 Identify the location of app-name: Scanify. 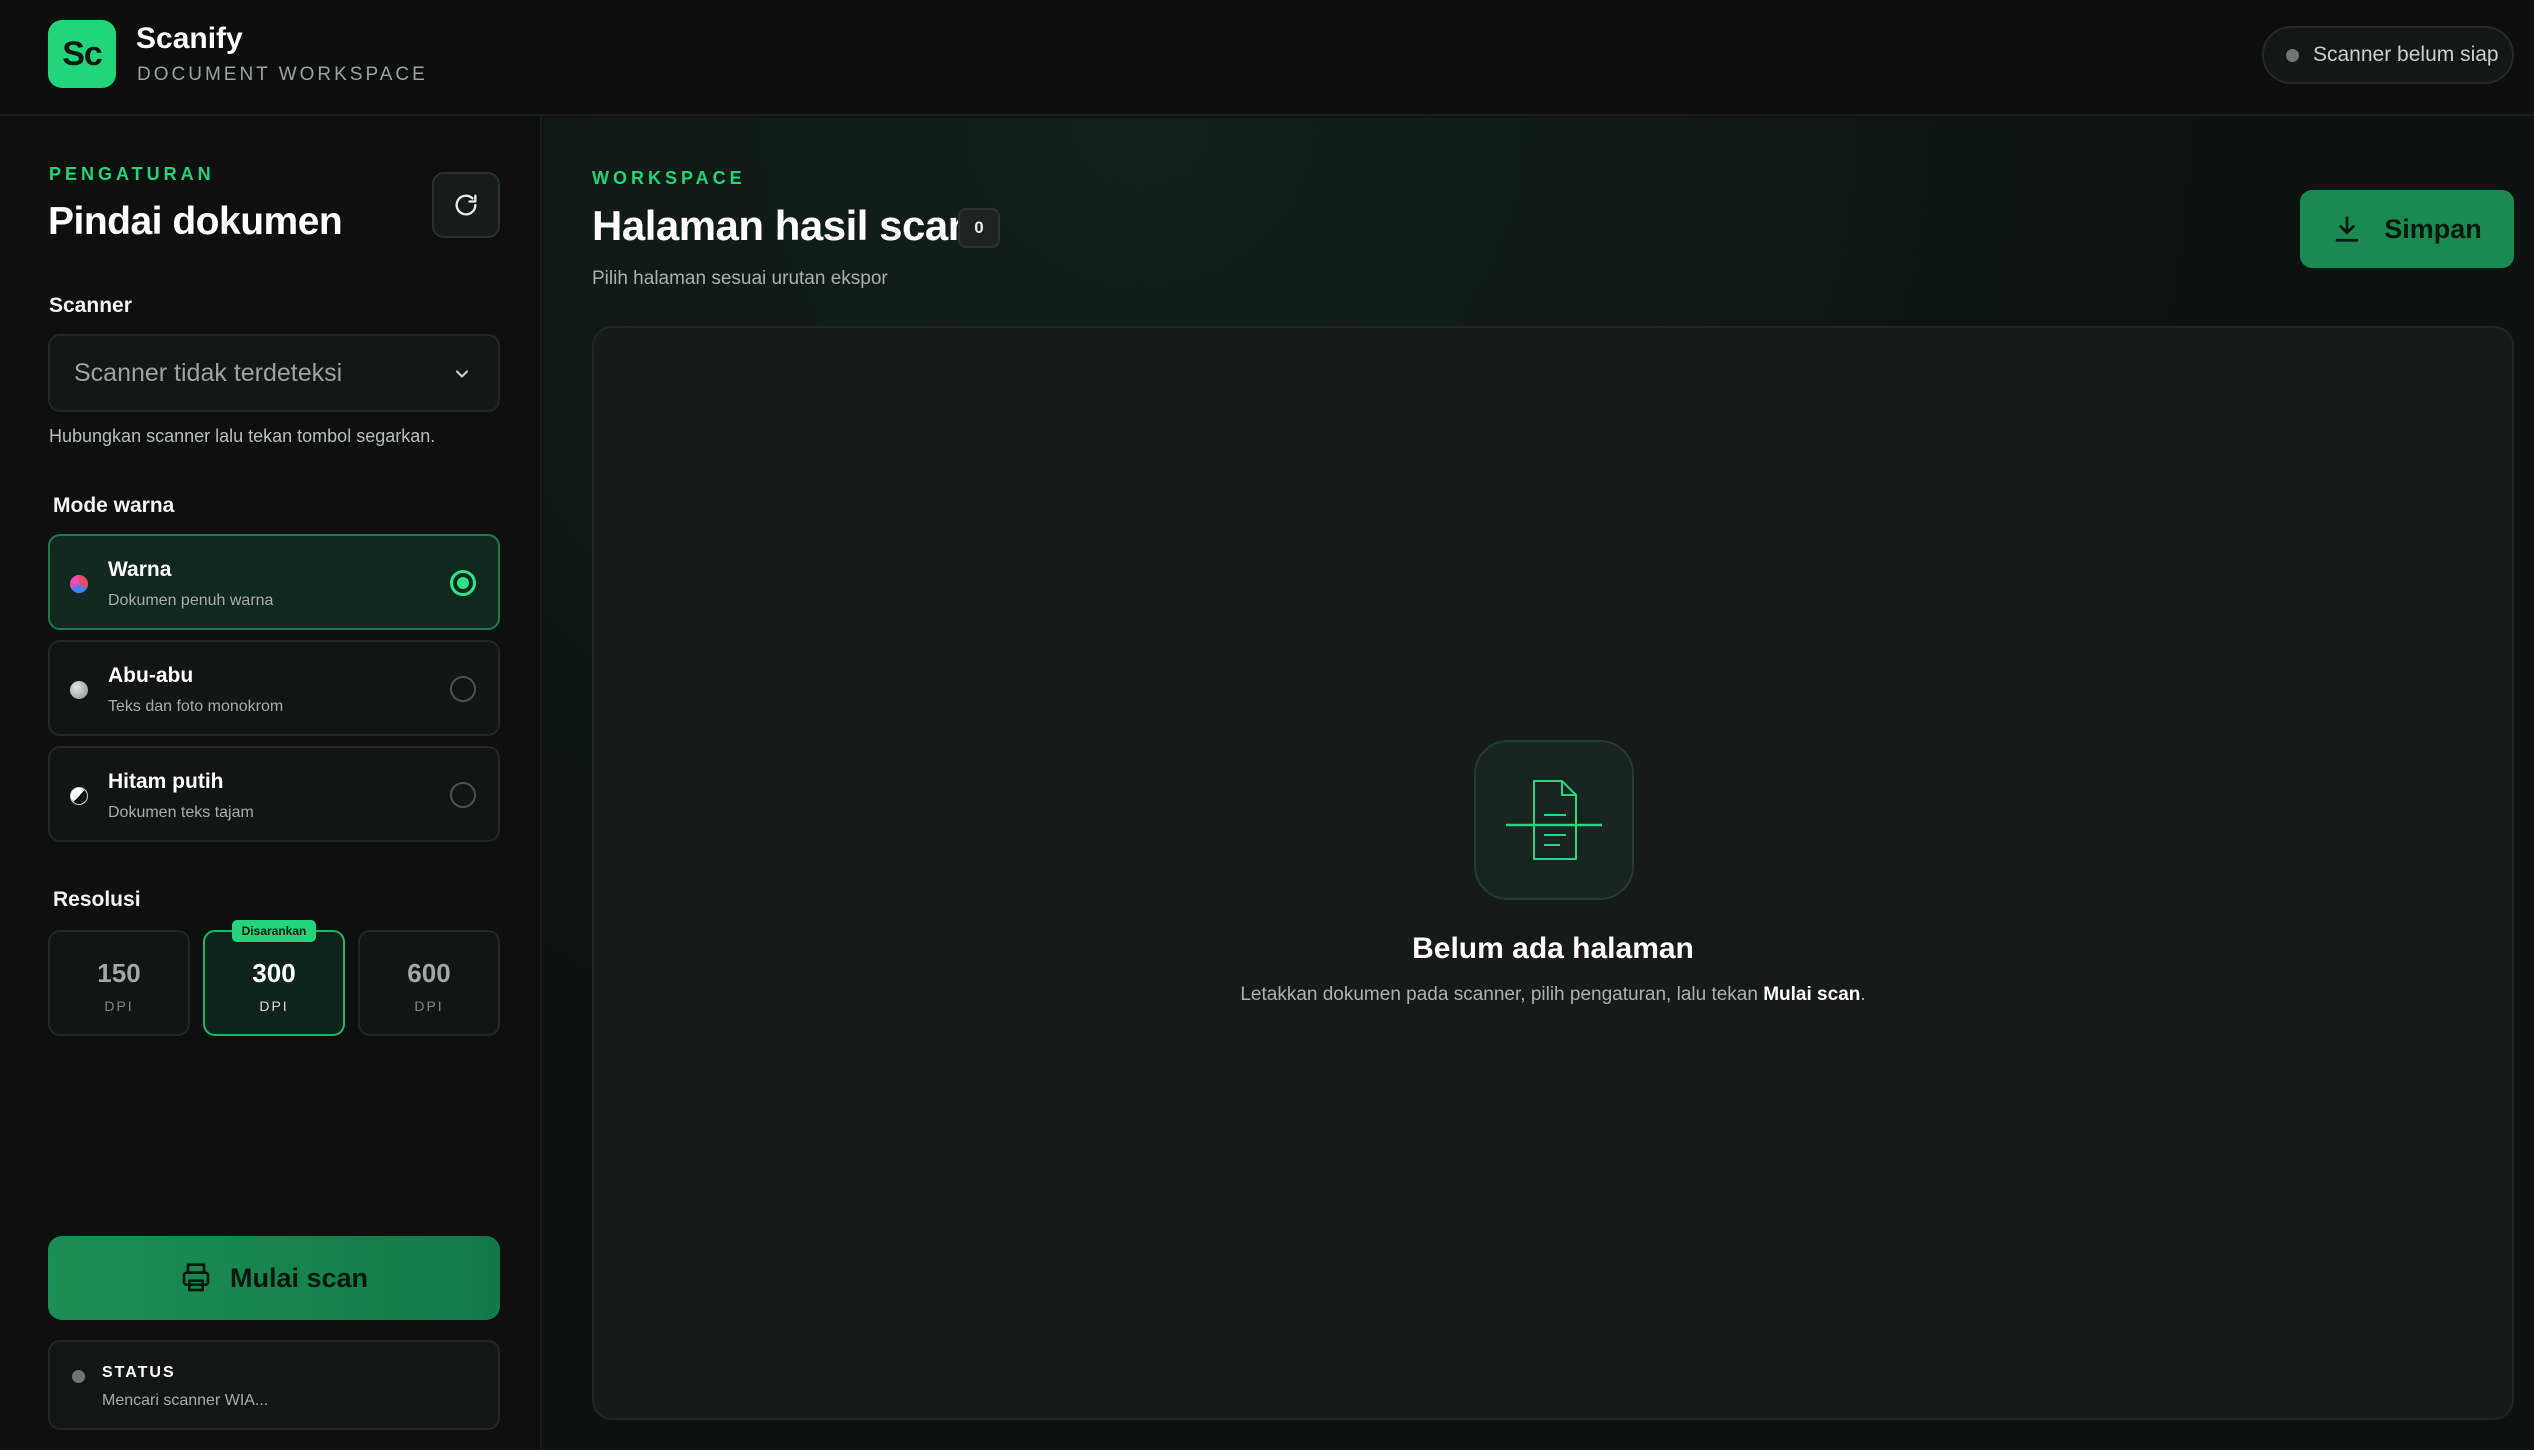
(189, 38).